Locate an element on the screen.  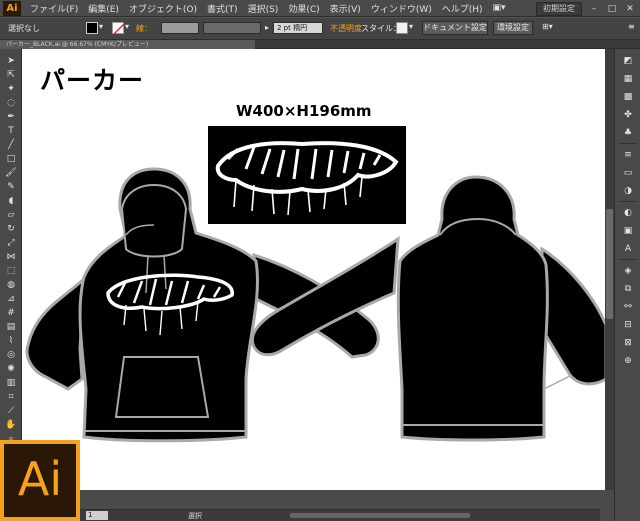
symbol-sprayer-icon: ✺ is located at coordinates (11, 369).